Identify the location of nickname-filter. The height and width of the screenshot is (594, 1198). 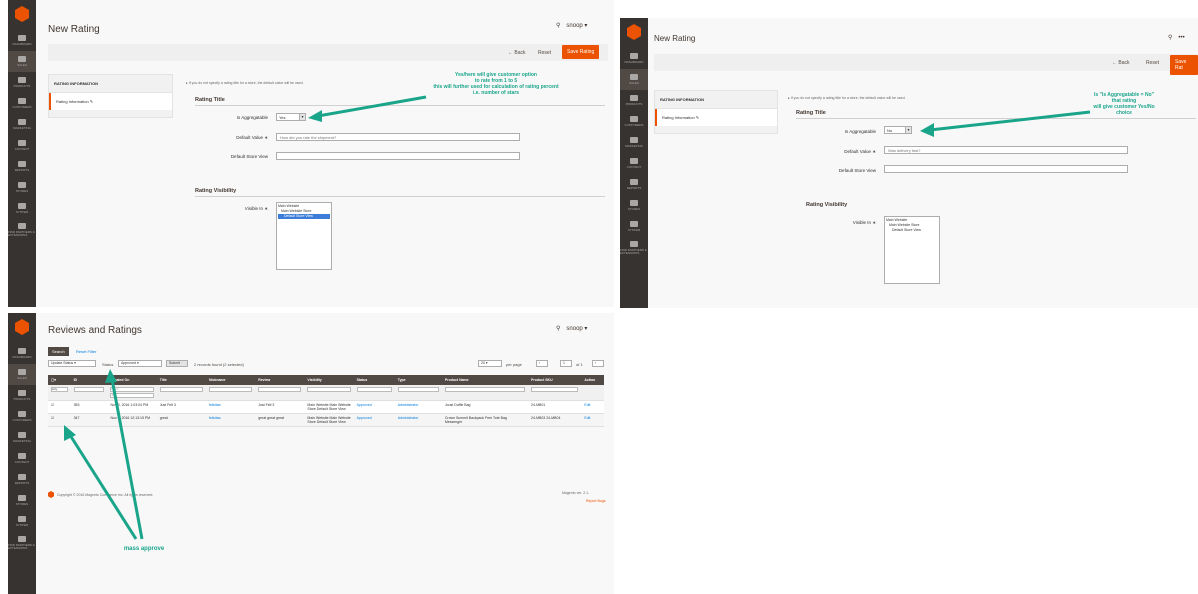
(230, 389).